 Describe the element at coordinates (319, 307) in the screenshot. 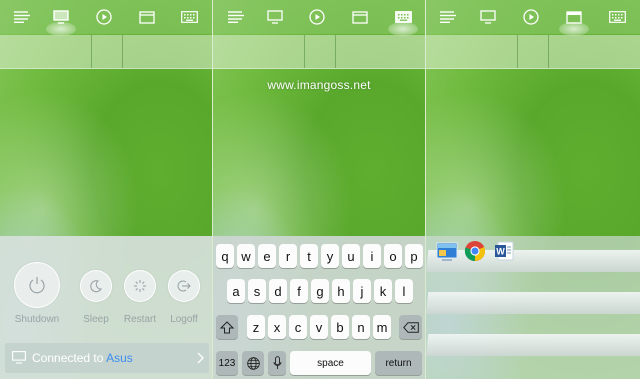

I see `onscreen-keyboard: q w e r t y u i o p a s d f g h j k l z x c v b n m 123 space return` at that location.